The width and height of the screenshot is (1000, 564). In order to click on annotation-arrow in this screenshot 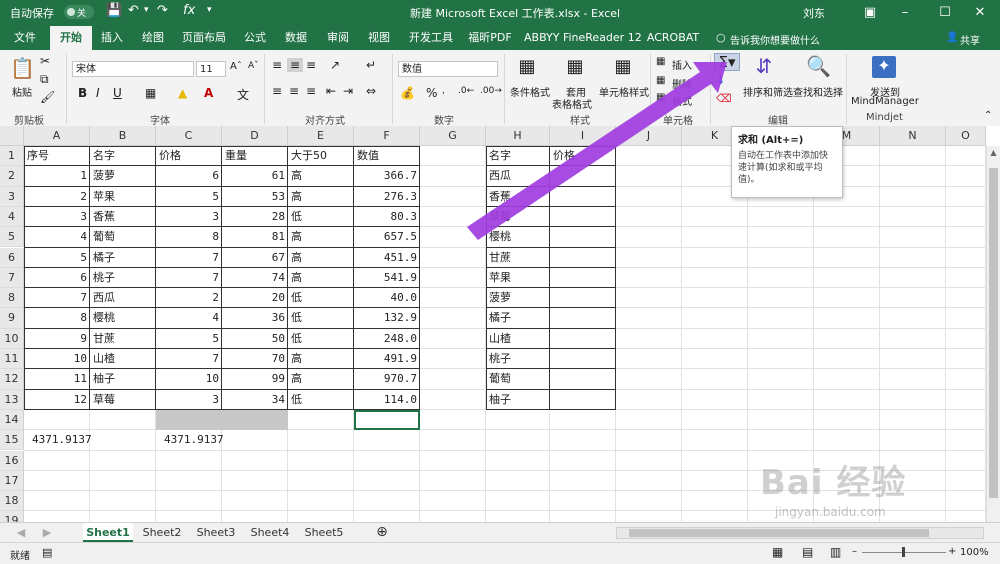, I will do `click(597, 151)`.